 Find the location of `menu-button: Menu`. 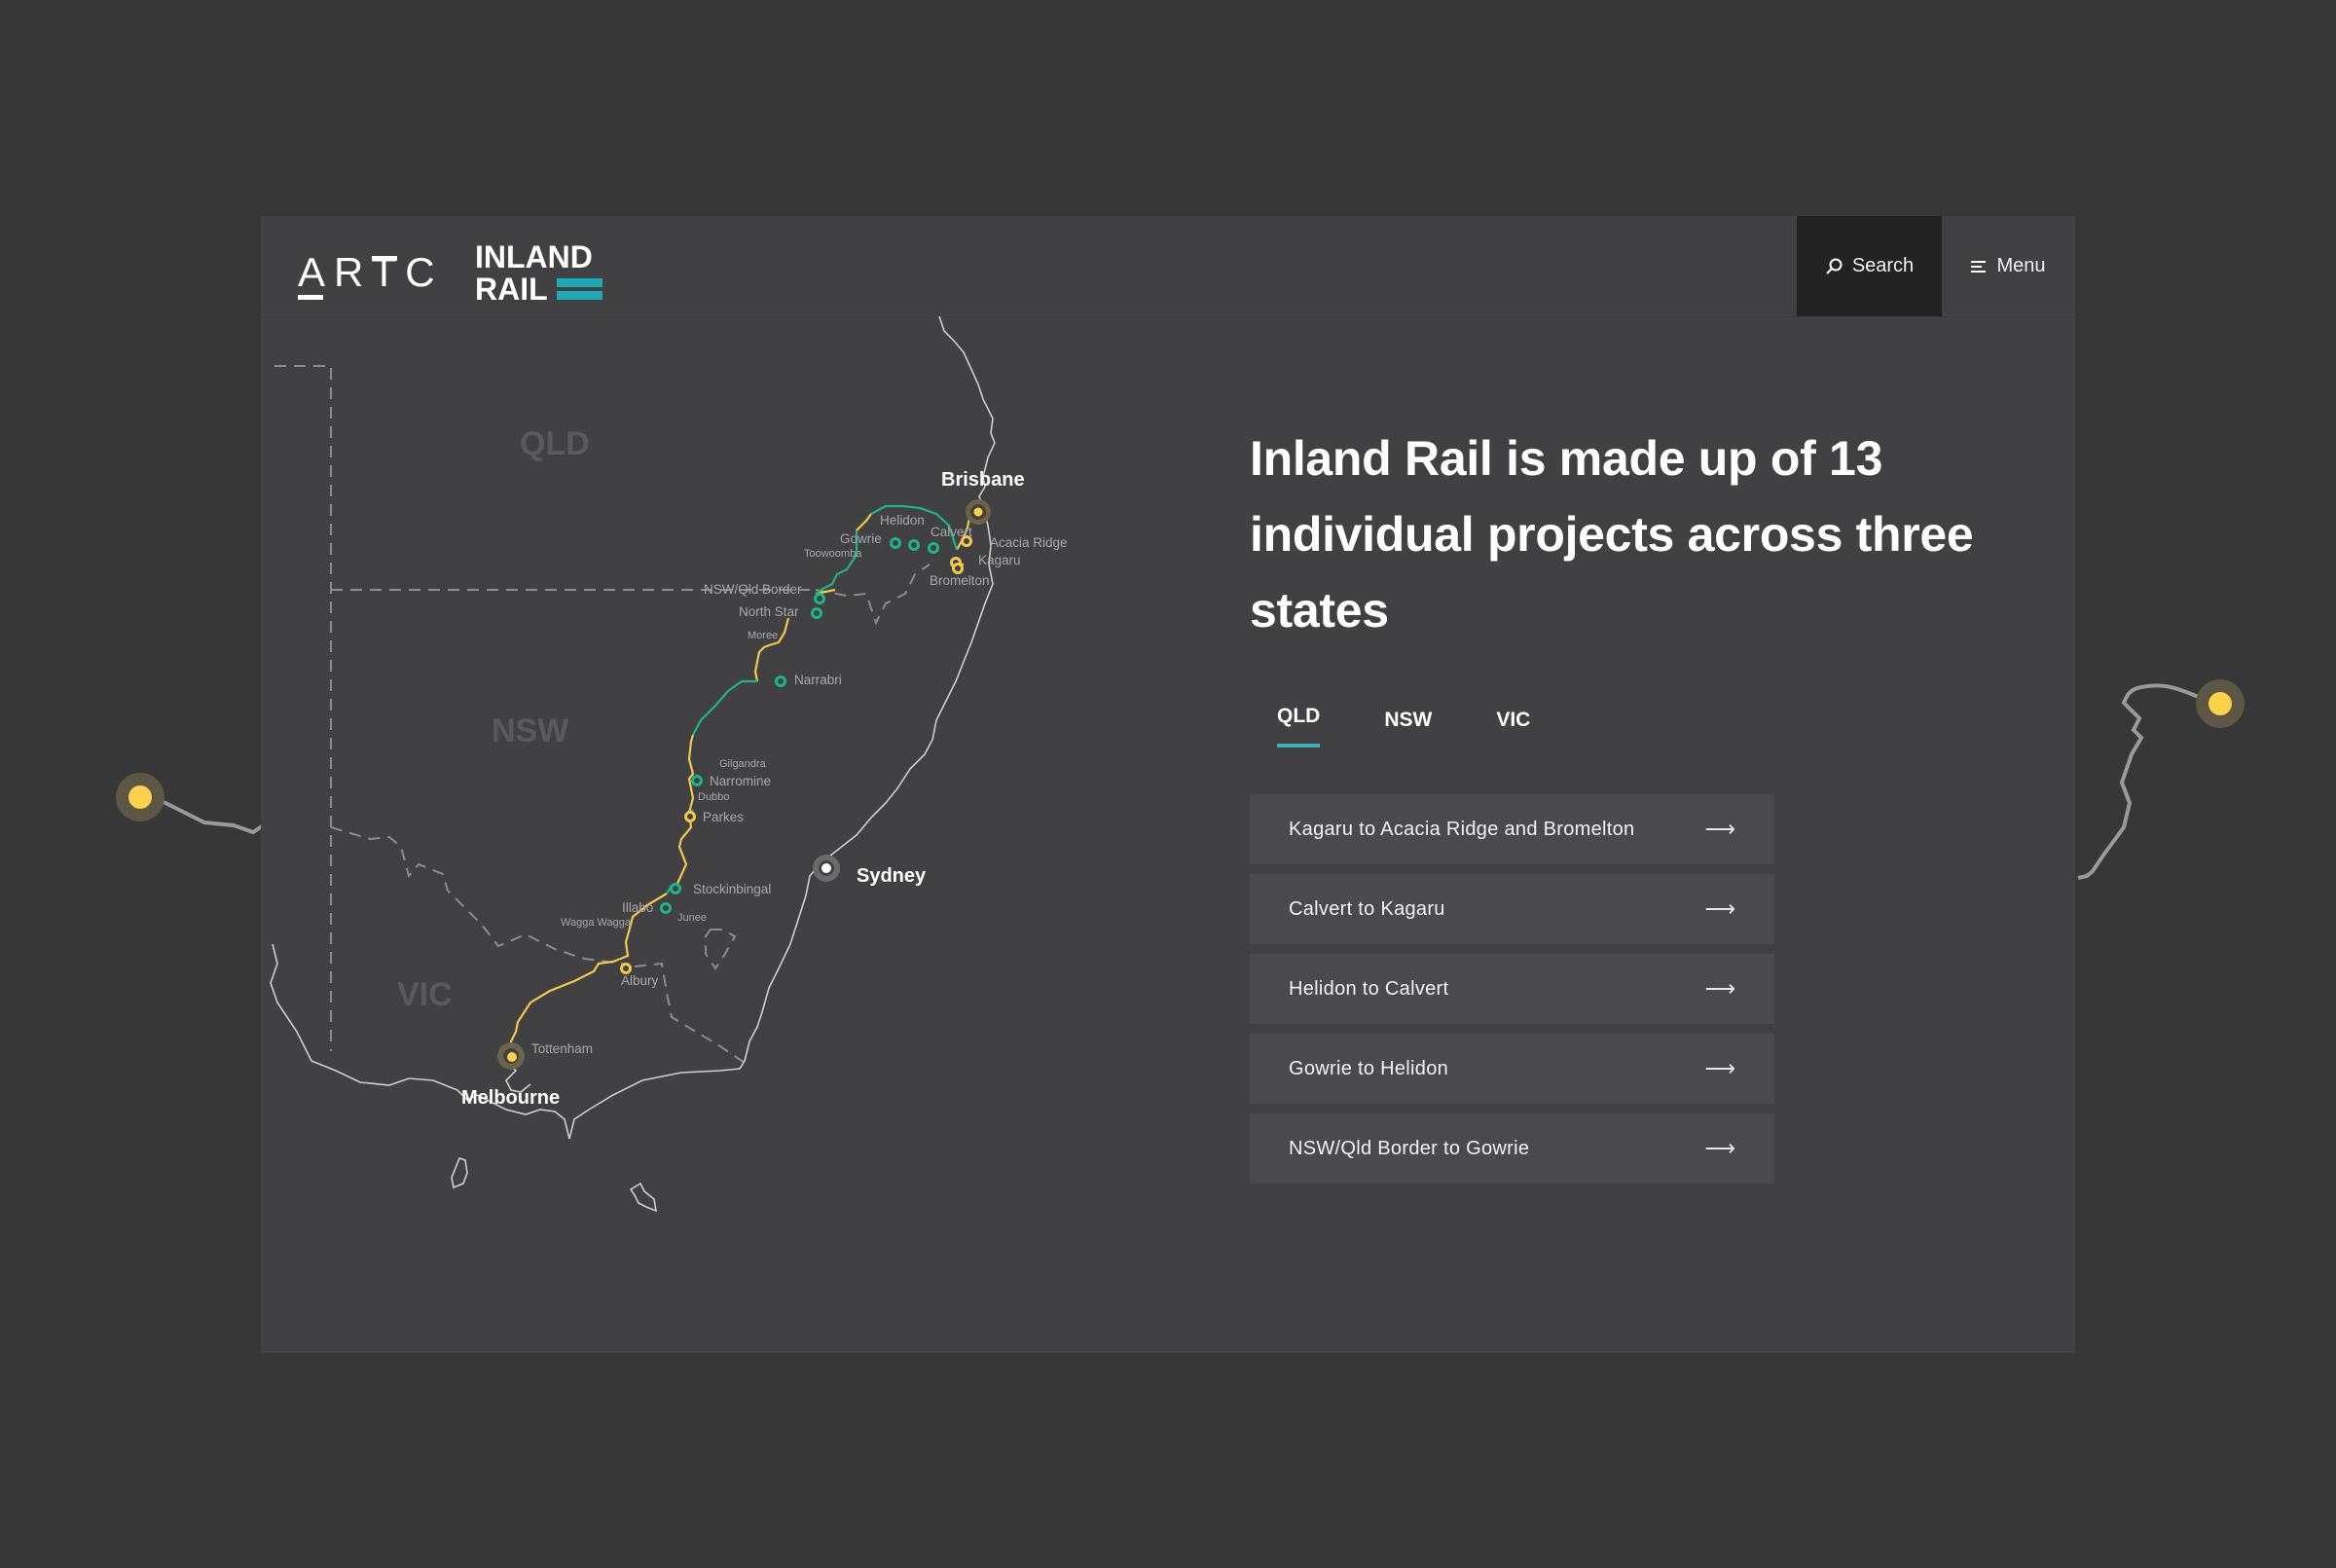

menu-button: Menu is located at coordinates (2009, 266).